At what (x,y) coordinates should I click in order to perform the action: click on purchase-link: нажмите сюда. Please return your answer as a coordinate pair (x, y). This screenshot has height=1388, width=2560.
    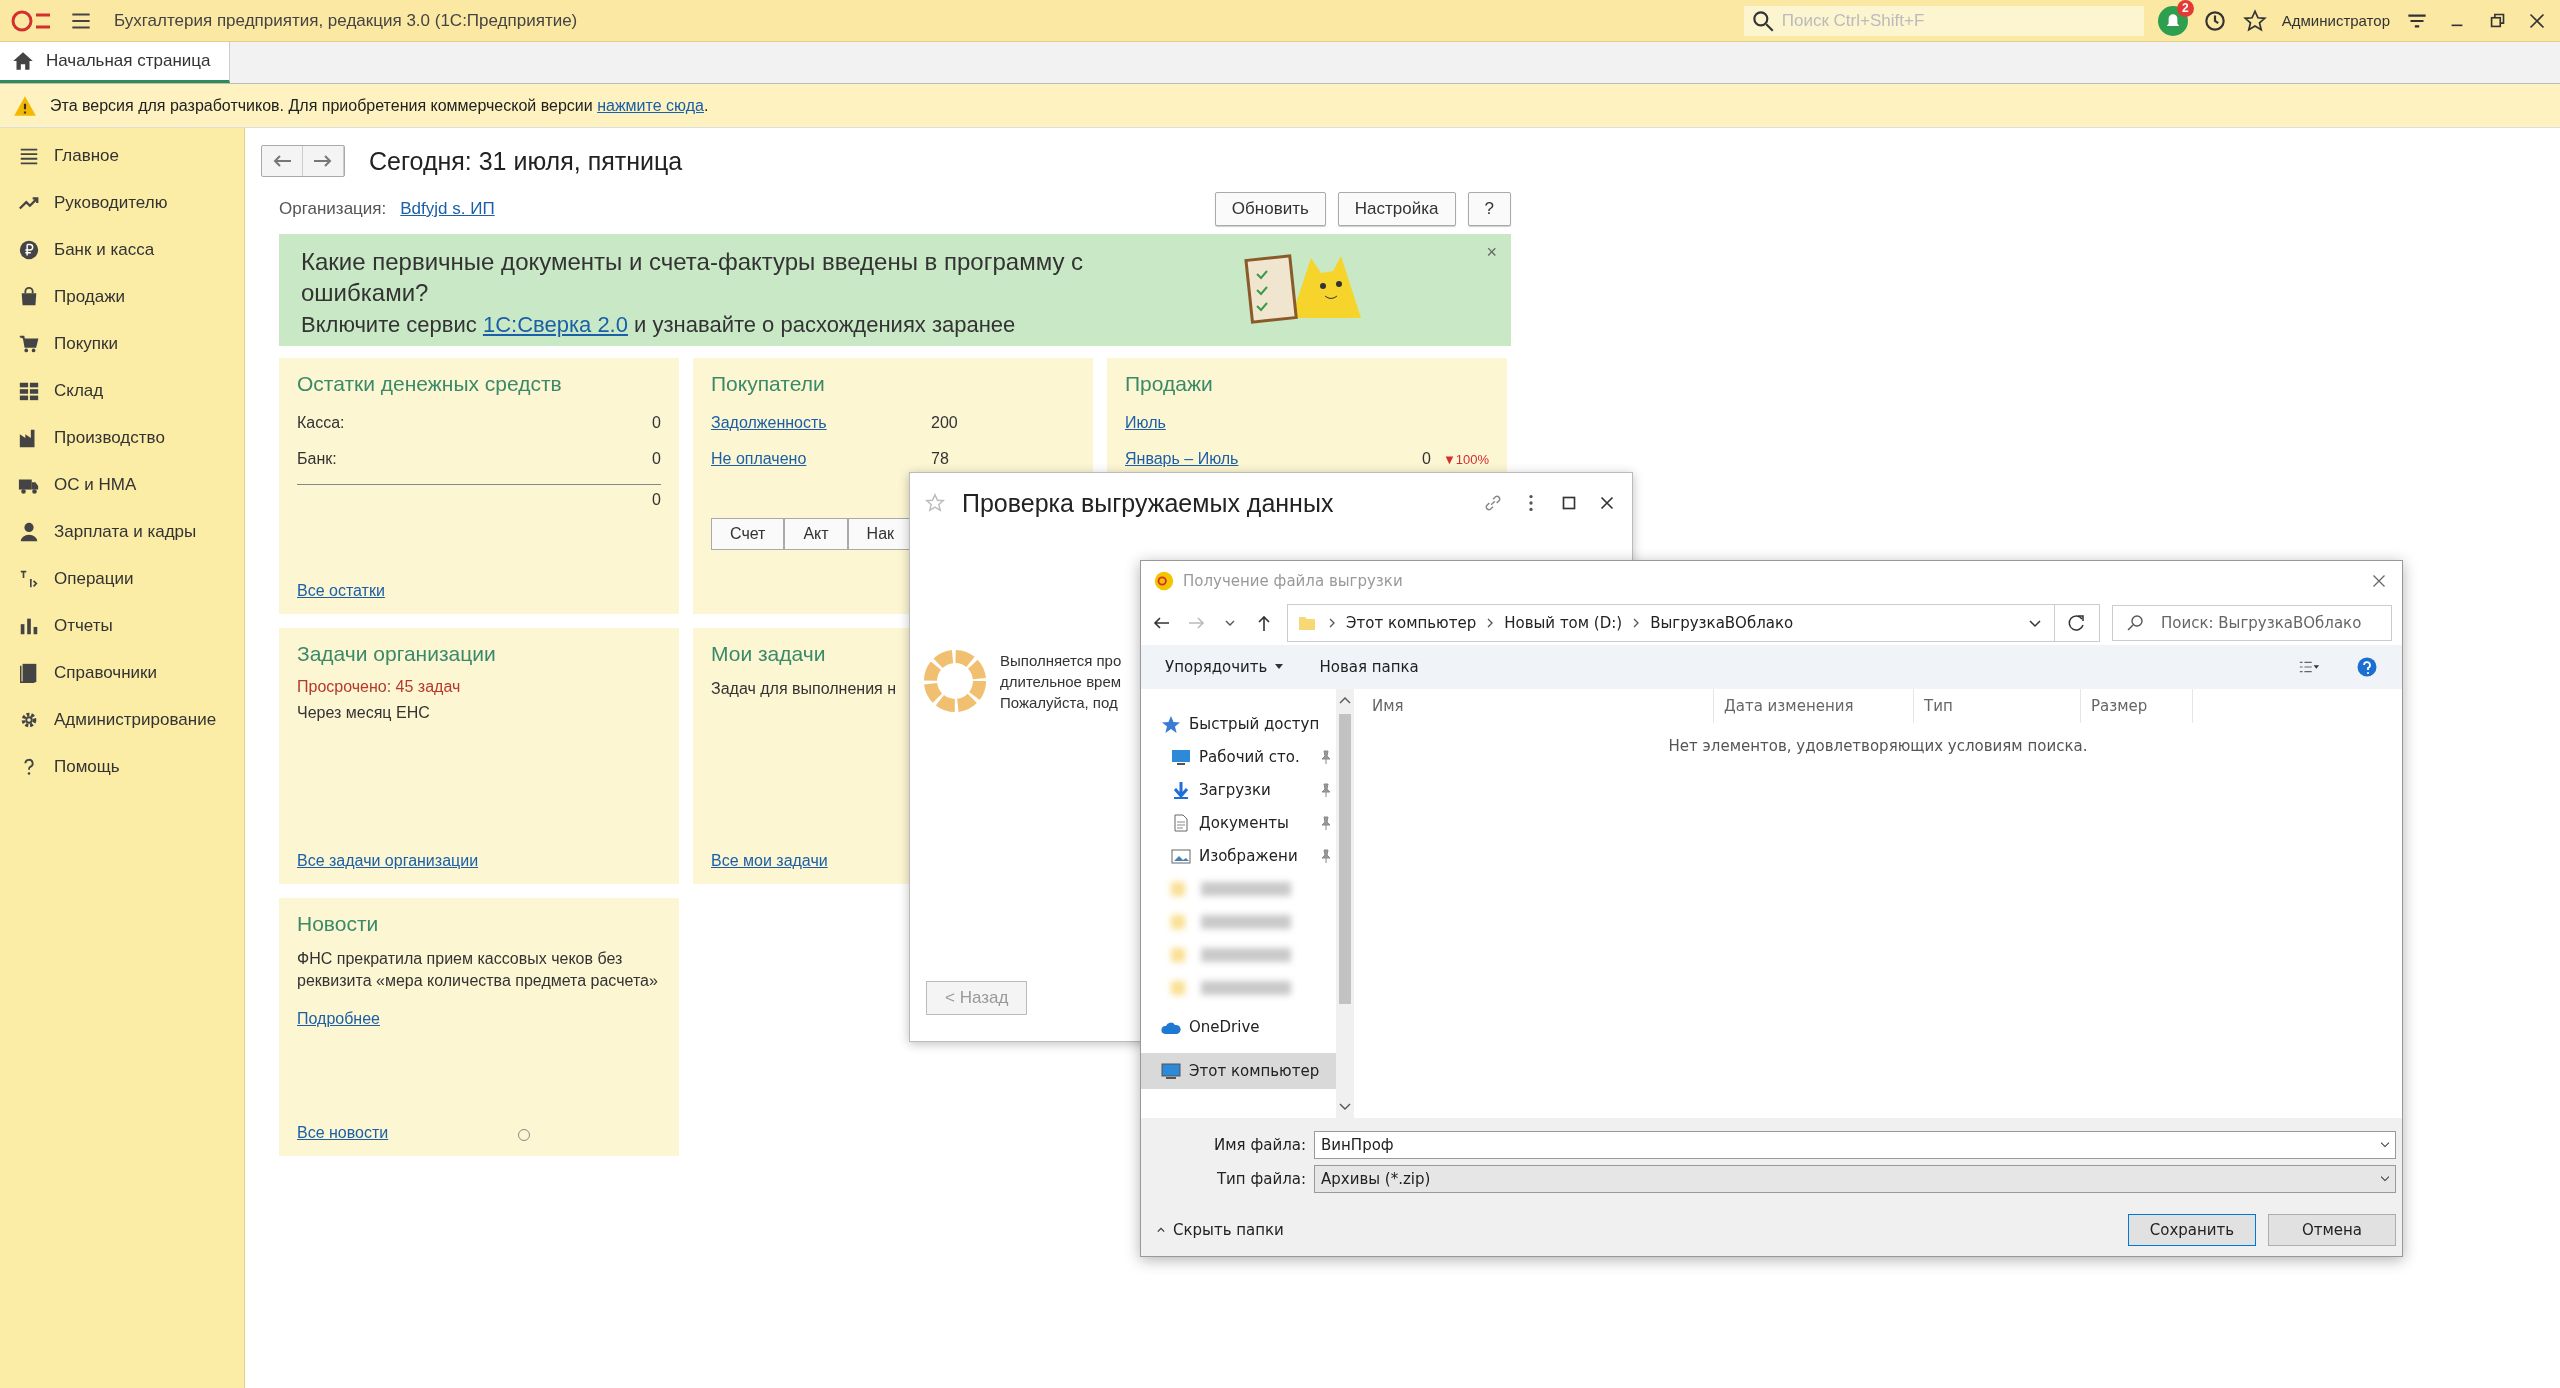
    Looking at the image, I should click on (650, 105).